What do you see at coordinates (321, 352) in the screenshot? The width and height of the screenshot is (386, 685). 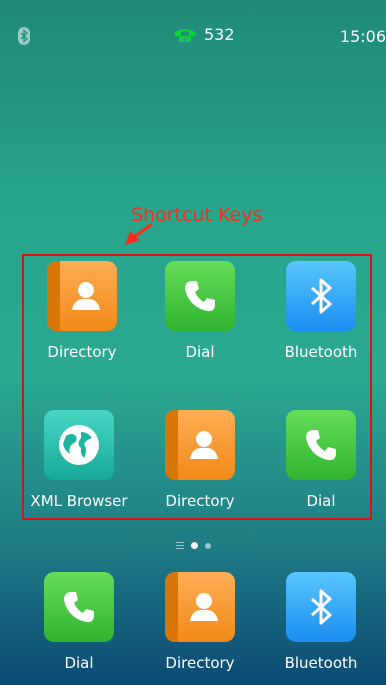 I see `shortcut-label: Bluetooth` at bounding box center [321, 352].